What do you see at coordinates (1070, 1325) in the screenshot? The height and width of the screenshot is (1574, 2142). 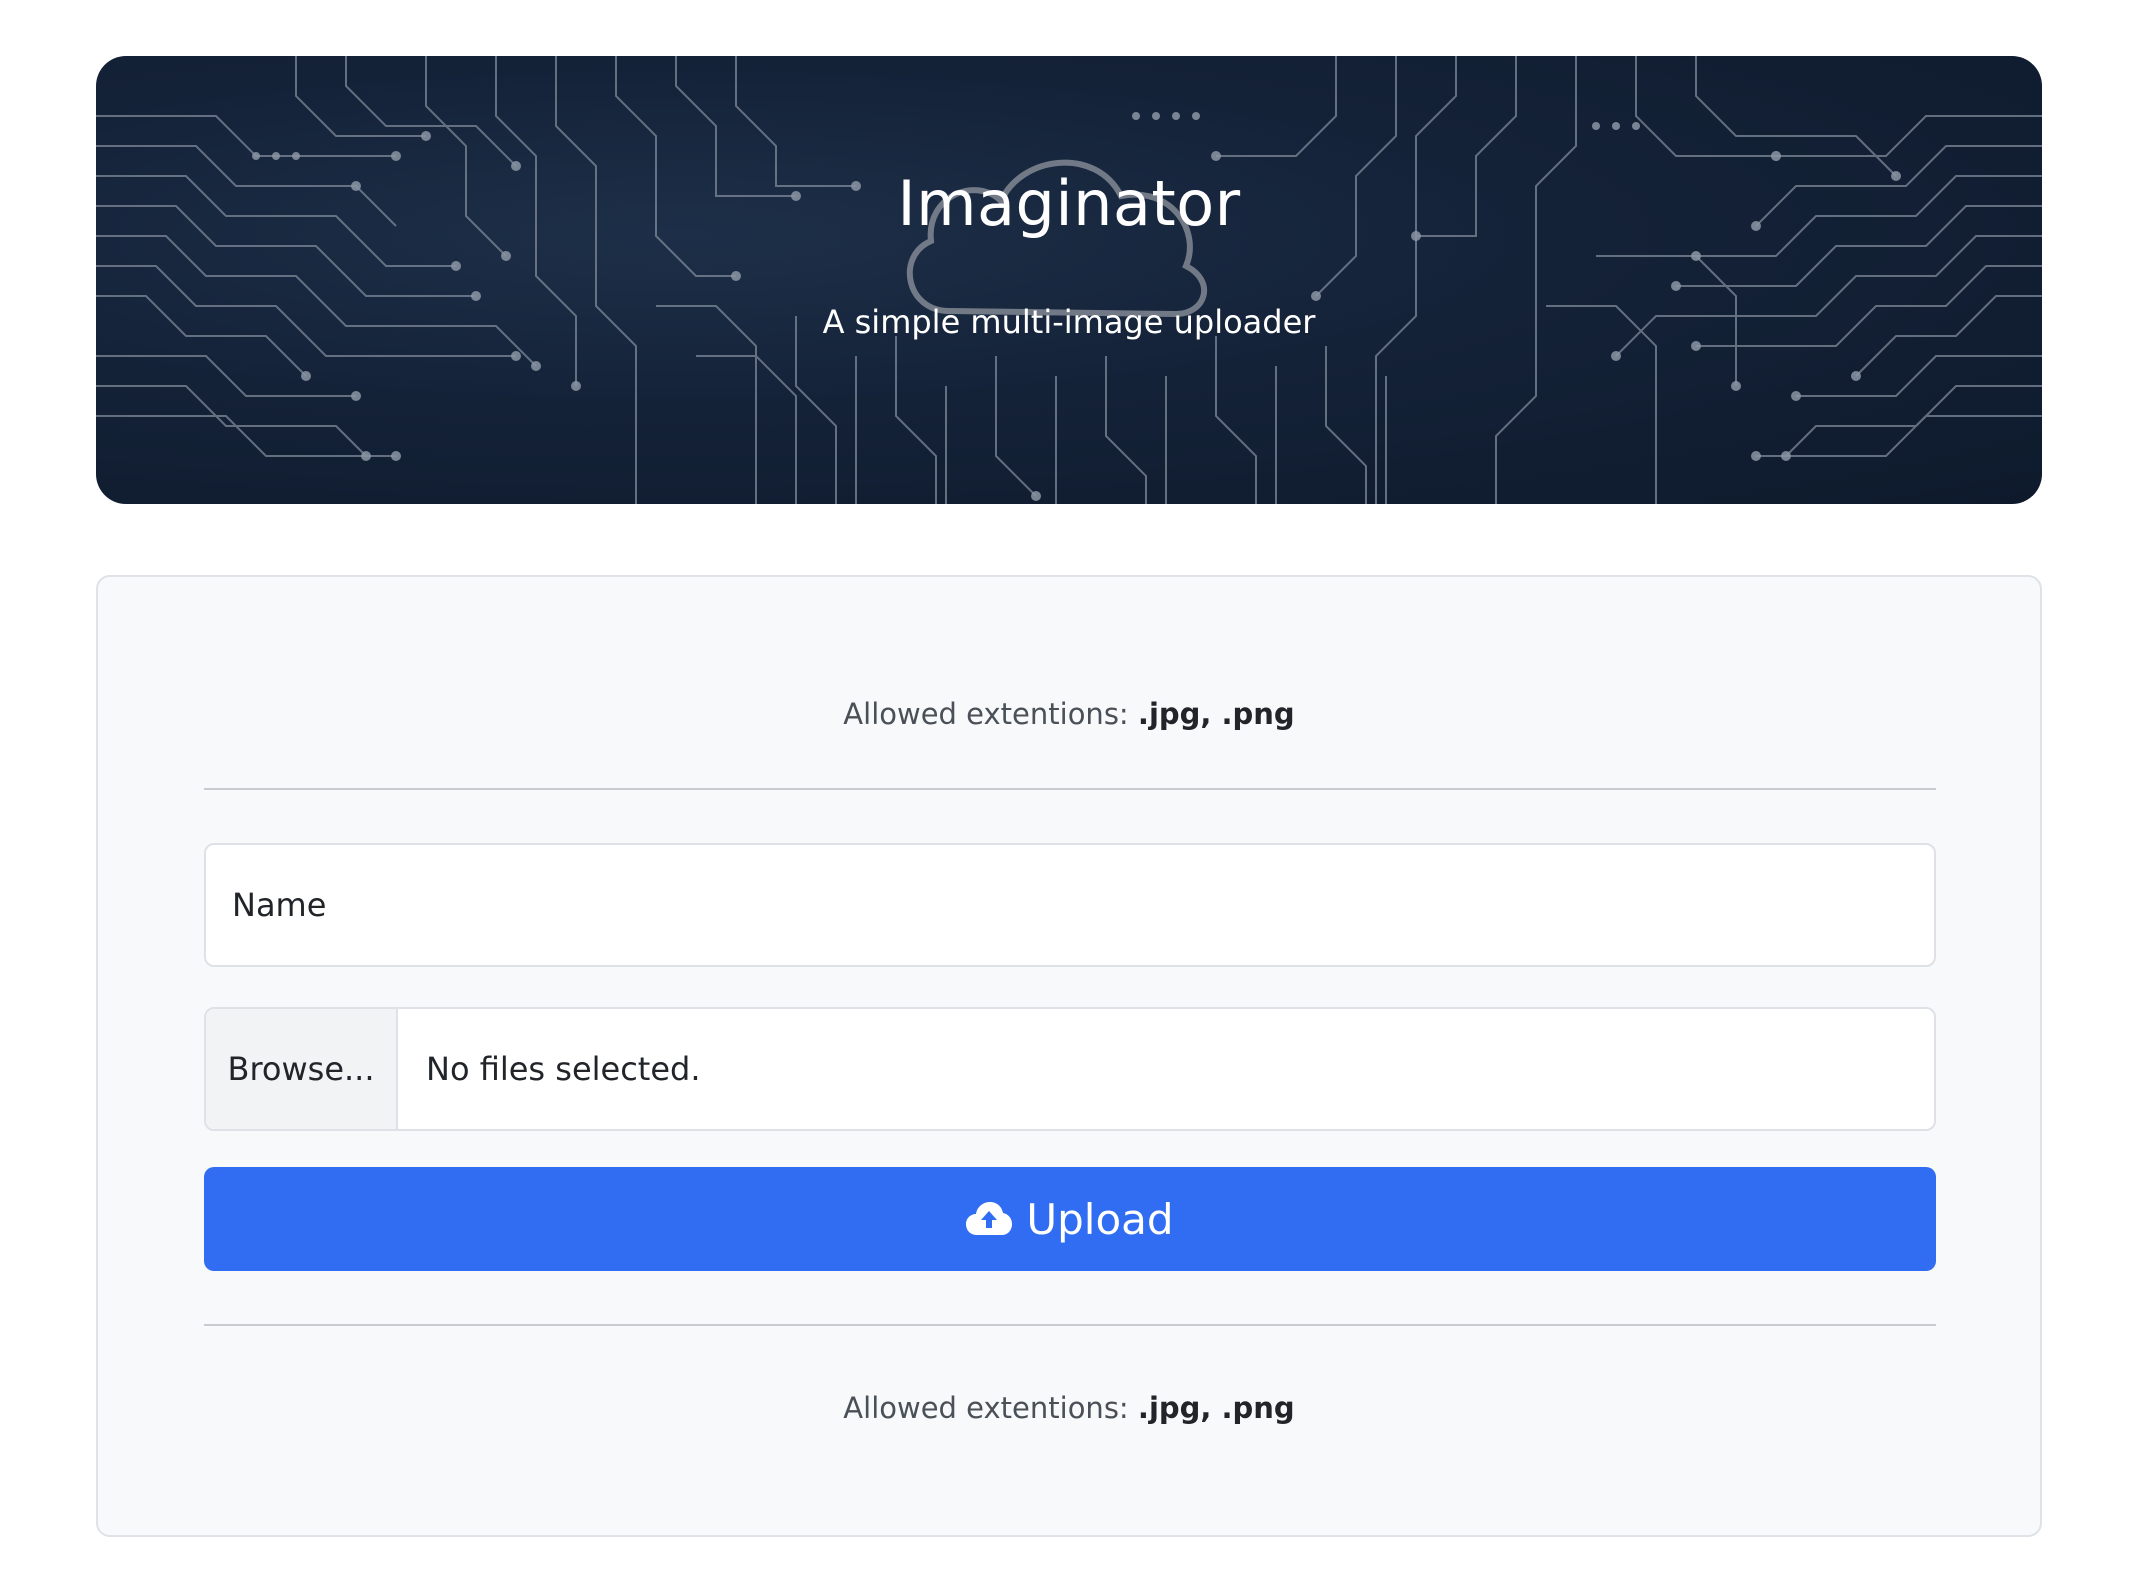 I see `divider-bottom` at bounding box center [1070, 1325].